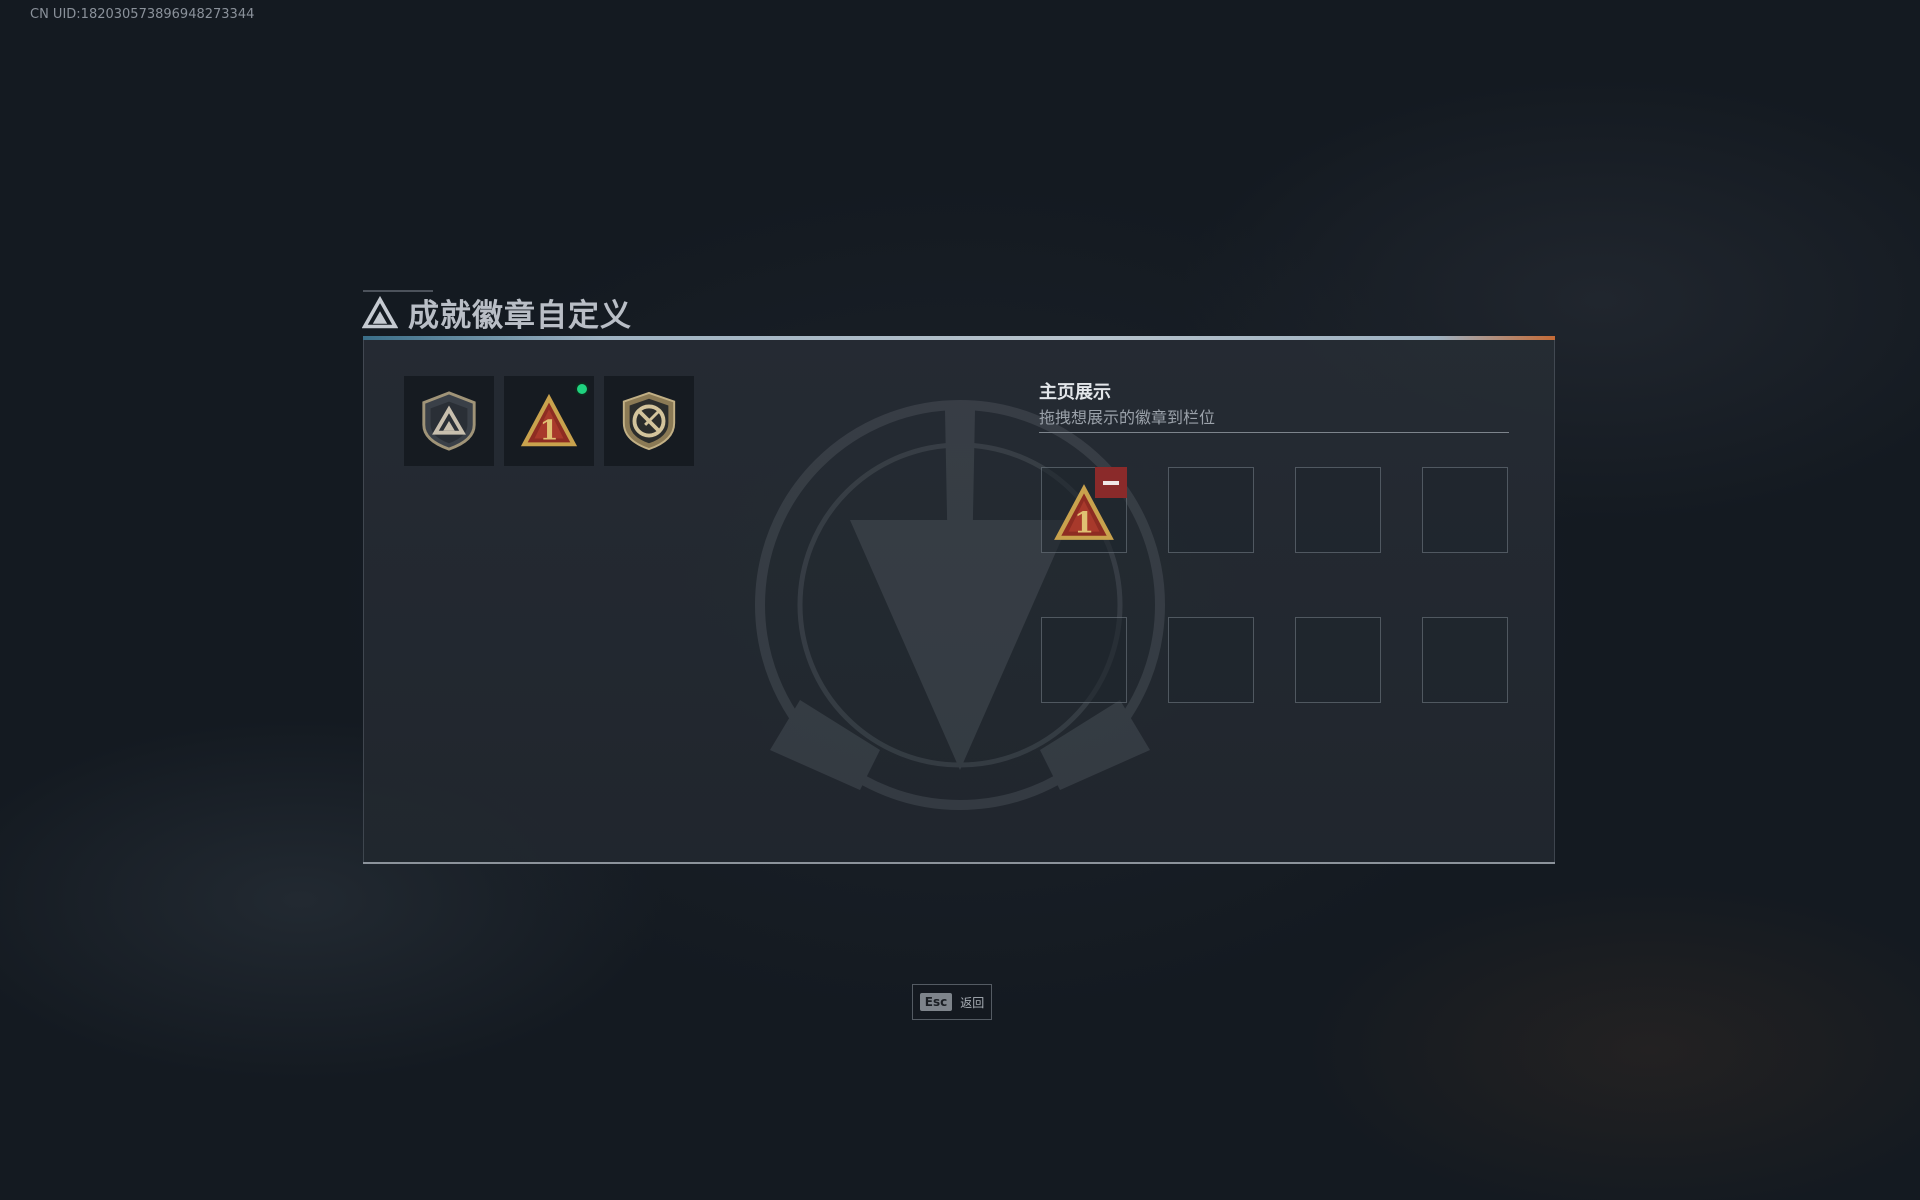 Image resolution: width=1920 pixels, height=1200 pixels. Describe the element at coordinates (959, 863) in the screenshot. I see `panel-bottom-line` at that location.